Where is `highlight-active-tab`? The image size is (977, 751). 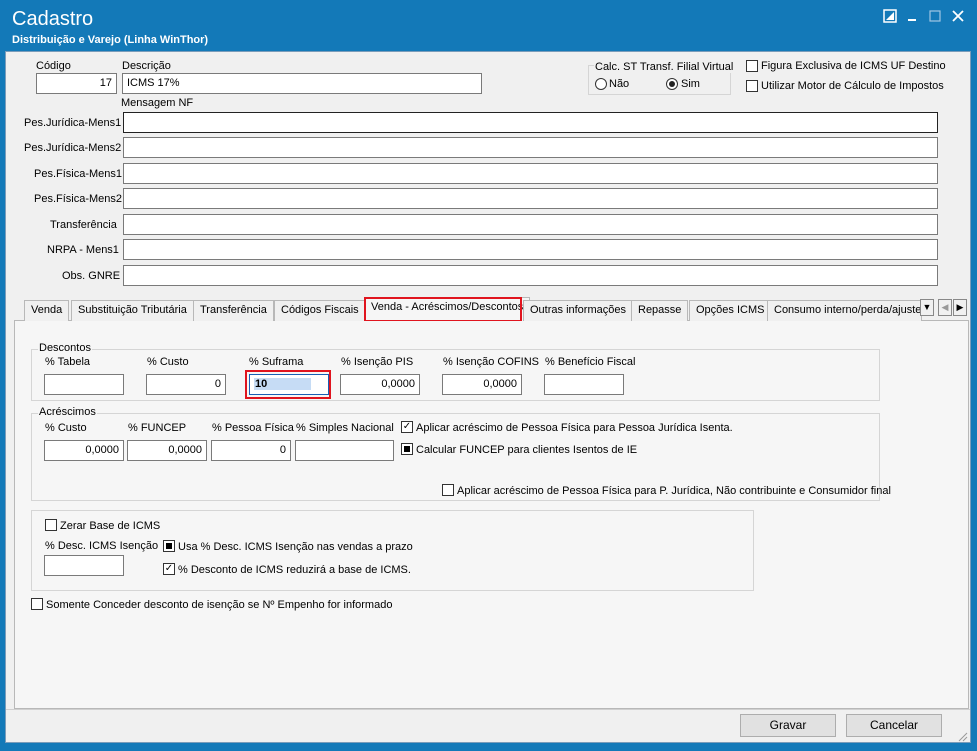 highlight-active-tab is located at coordinates (443, 309).